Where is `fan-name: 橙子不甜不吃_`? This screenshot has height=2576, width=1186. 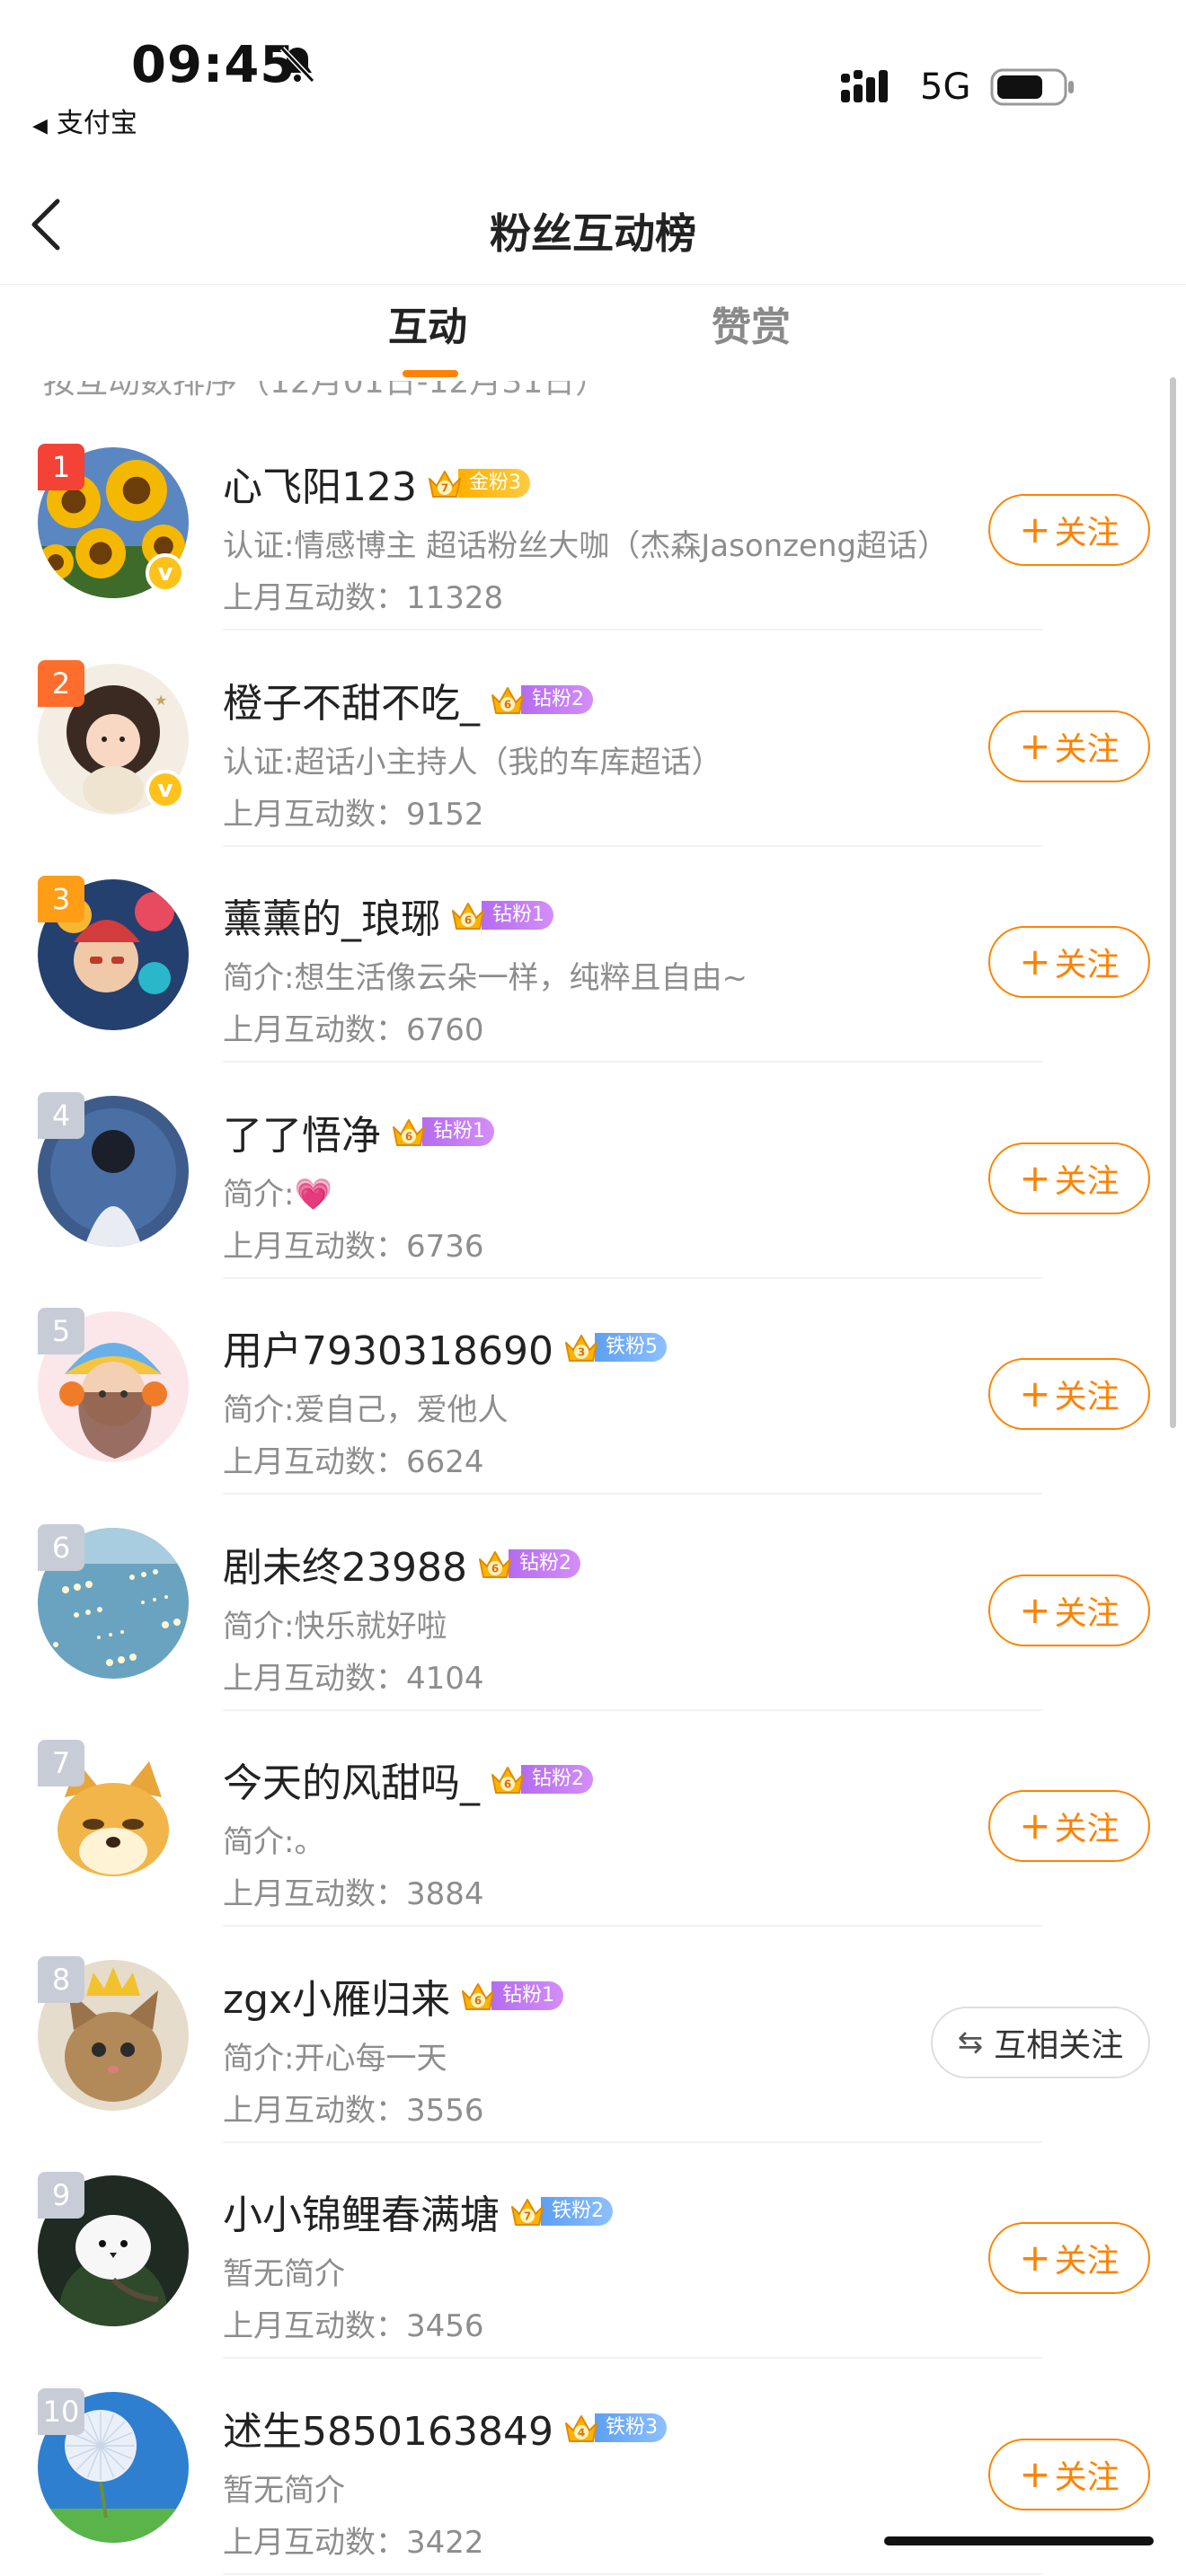 fan-name: 橙子不甜不吃_ is located at coordinates (351, 699).